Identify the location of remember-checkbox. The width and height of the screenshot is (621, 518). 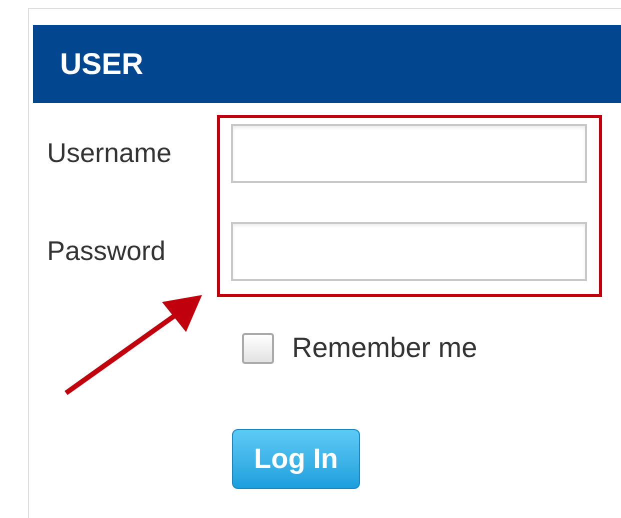
(258, 348).